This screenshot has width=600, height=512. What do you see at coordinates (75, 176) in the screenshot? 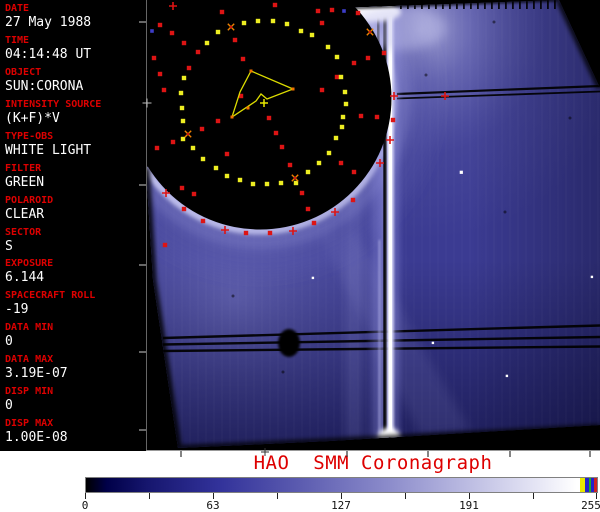
I see `metadata-field-filter: FILTER GREEN` at bounding box center [75, 176].